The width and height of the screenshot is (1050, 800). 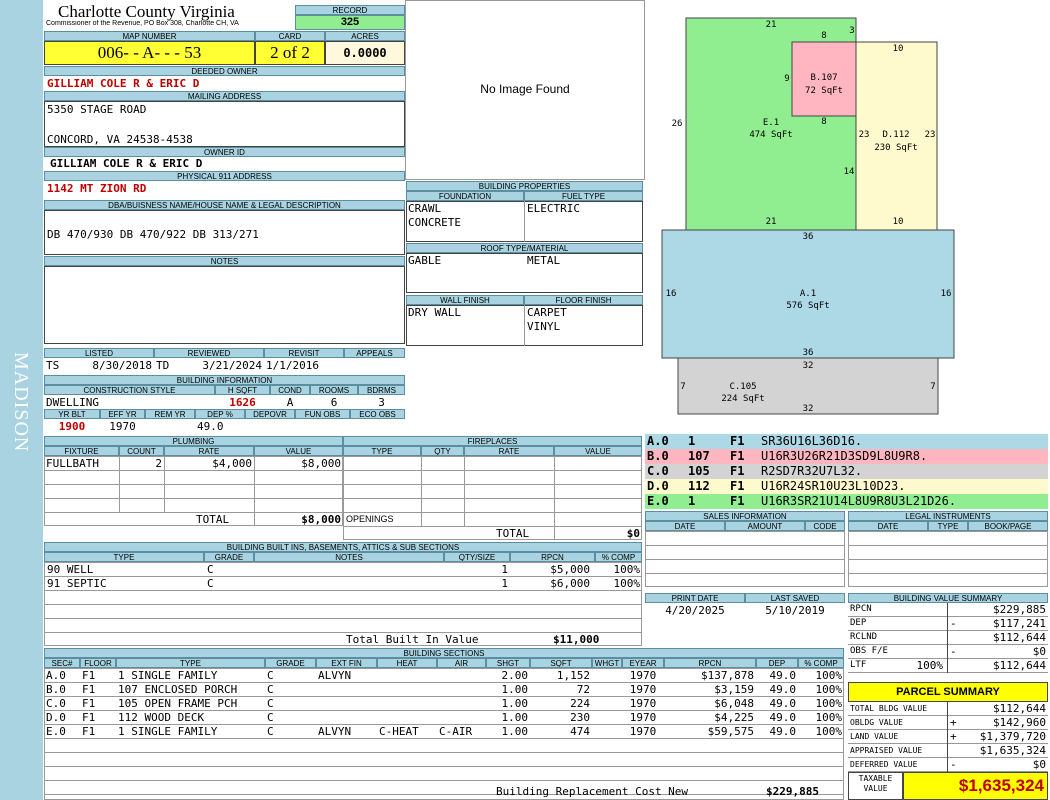 What do you see at coordinates (407, 663) in the screenshot?
I see `sections-col-heat: HEAT` at bounding box center [407, 663].